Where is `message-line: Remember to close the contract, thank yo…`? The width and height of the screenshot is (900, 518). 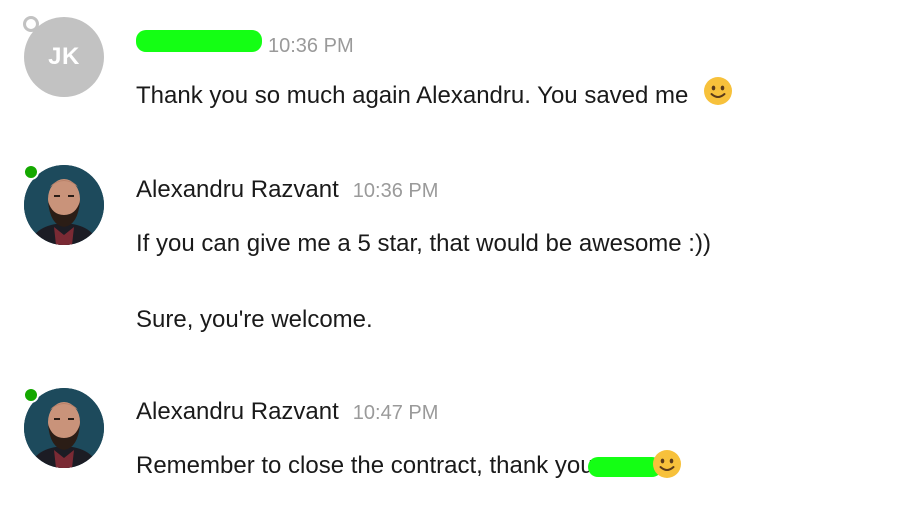 message-line: Remember to close the contract, thank yo… is located at coordinates (365, 465).